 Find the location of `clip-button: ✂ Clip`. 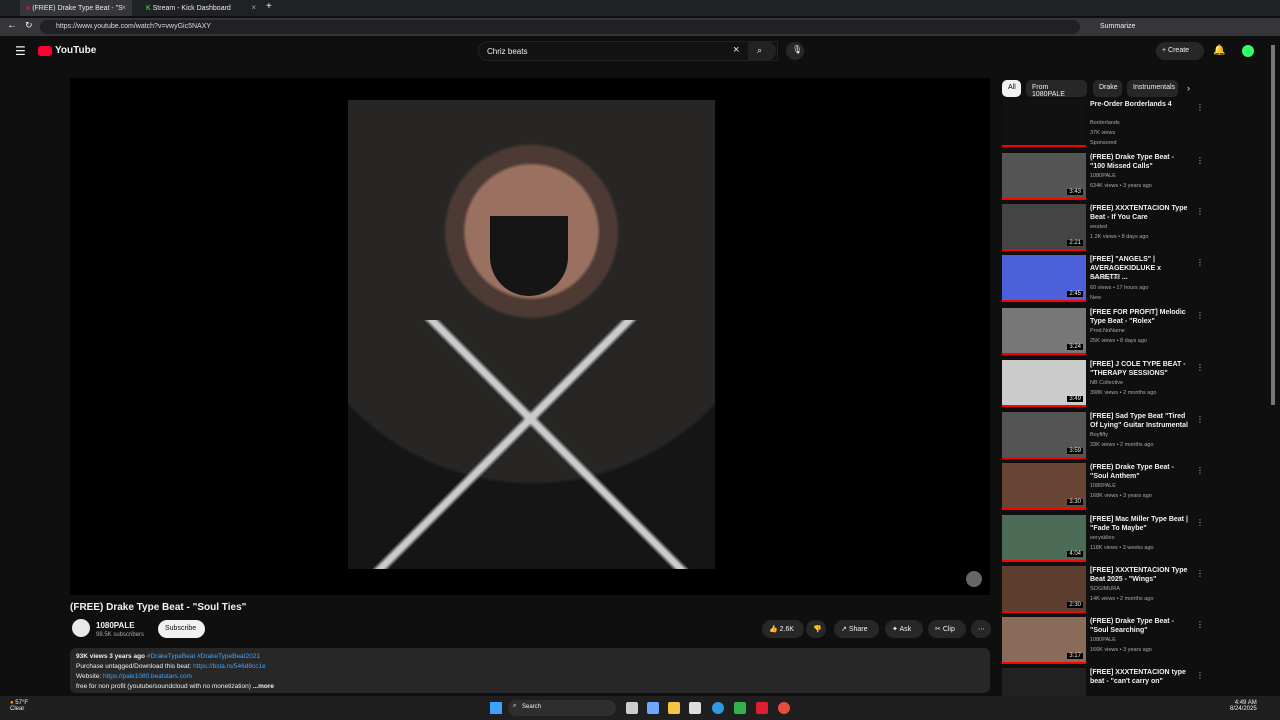

clip-button: ✂ Clip is located at coordinates (947, 629).